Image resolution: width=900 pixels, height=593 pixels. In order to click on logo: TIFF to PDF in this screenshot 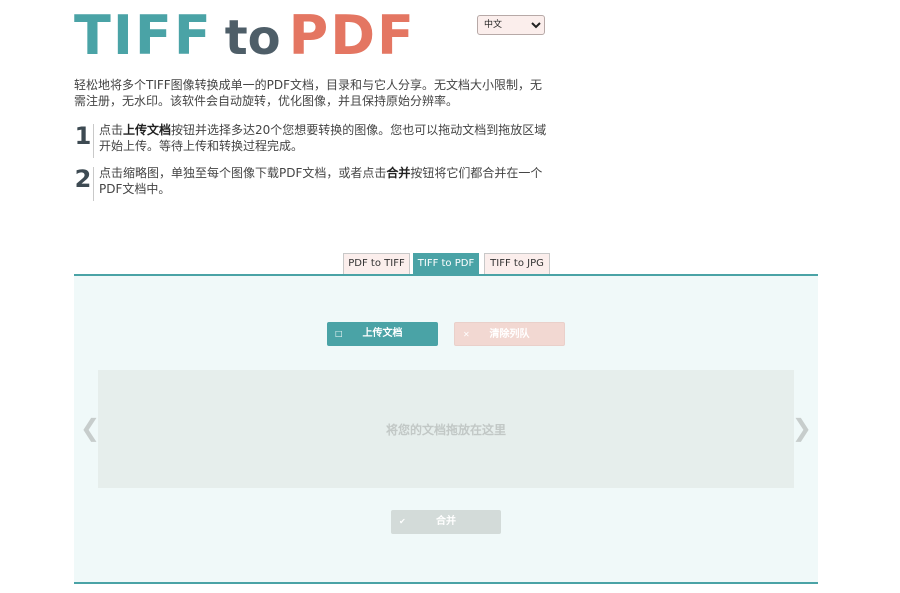, I will do `click(245, 38)`.